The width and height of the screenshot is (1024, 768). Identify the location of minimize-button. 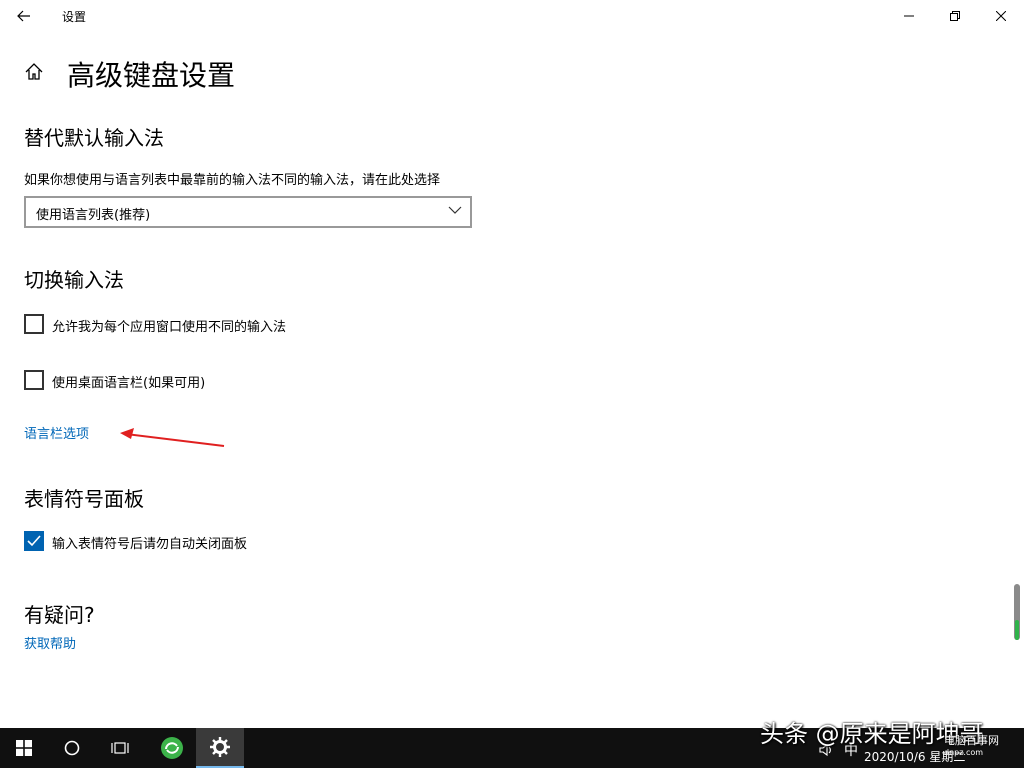
(909, 16).